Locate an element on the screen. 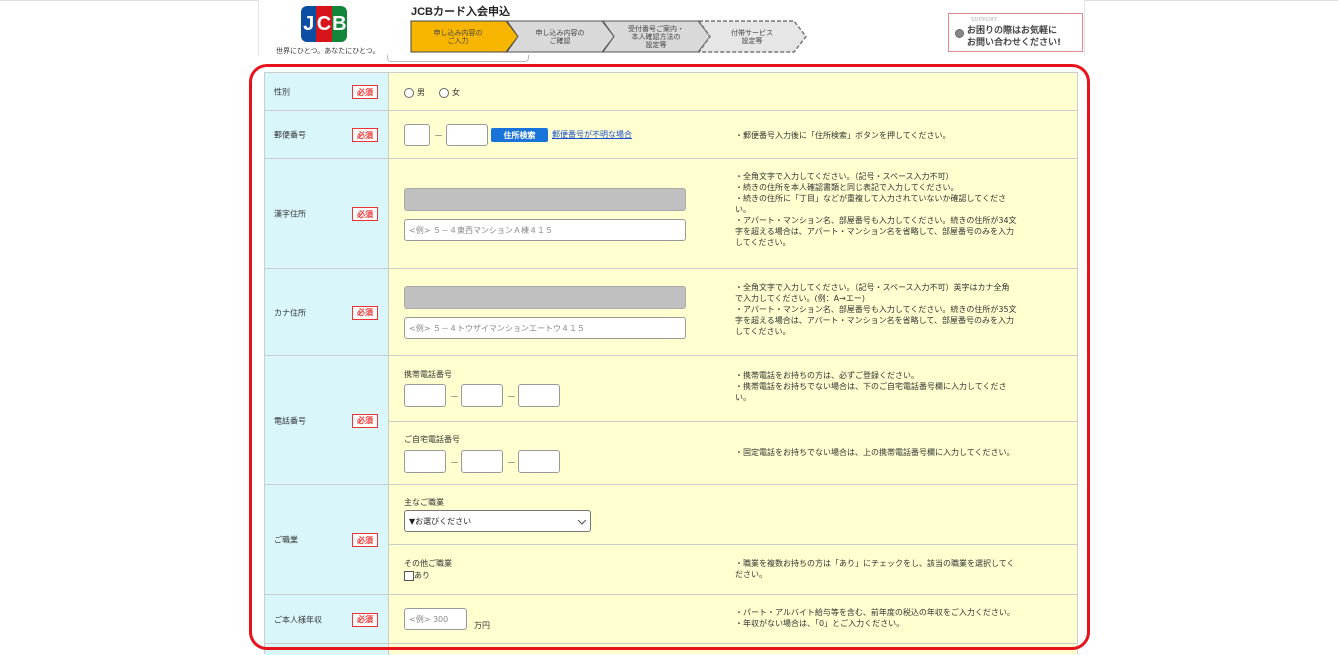  step-receipt-line2: 本人確認方法の is located at coordinates (656, 36).